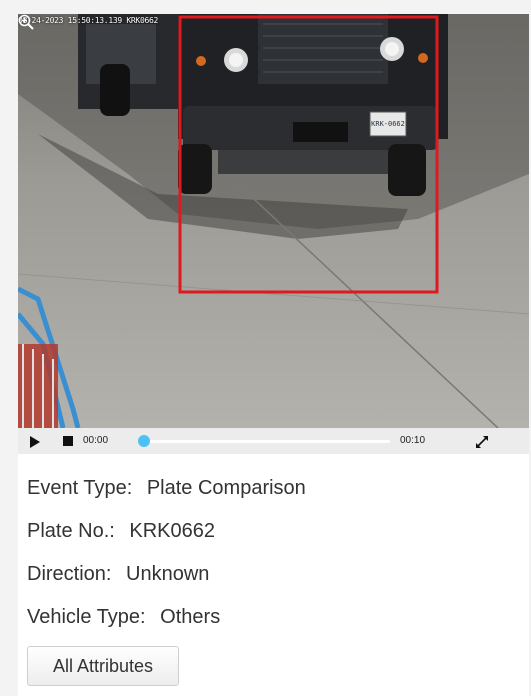 Image resolution: width=531 pixels, height=696 pixels. I want to click on play-icon, so click(35, 442).